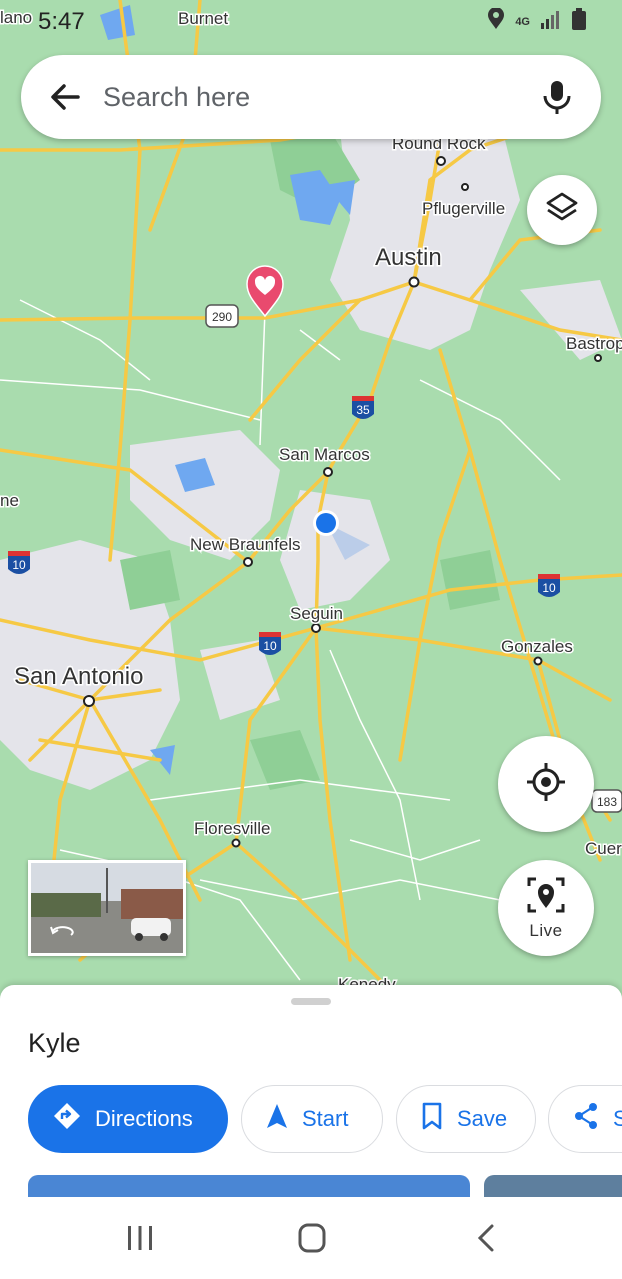 This screenshot has width=622, height=1279. I want to click on live-label: Live, so click(546, 930).